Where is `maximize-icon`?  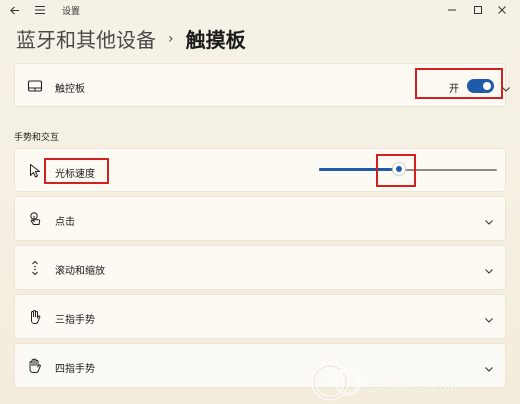
maximize-icon is located at coordinates (478, 10).